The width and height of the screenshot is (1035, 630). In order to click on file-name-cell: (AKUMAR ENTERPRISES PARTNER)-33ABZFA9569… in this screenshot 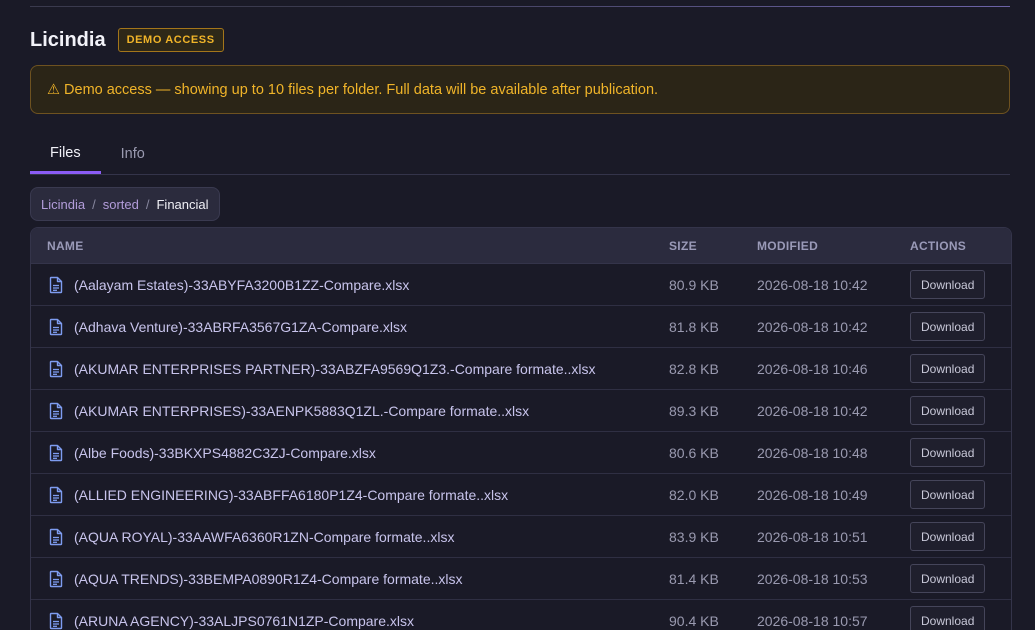, I will do `click(321, 369)`.